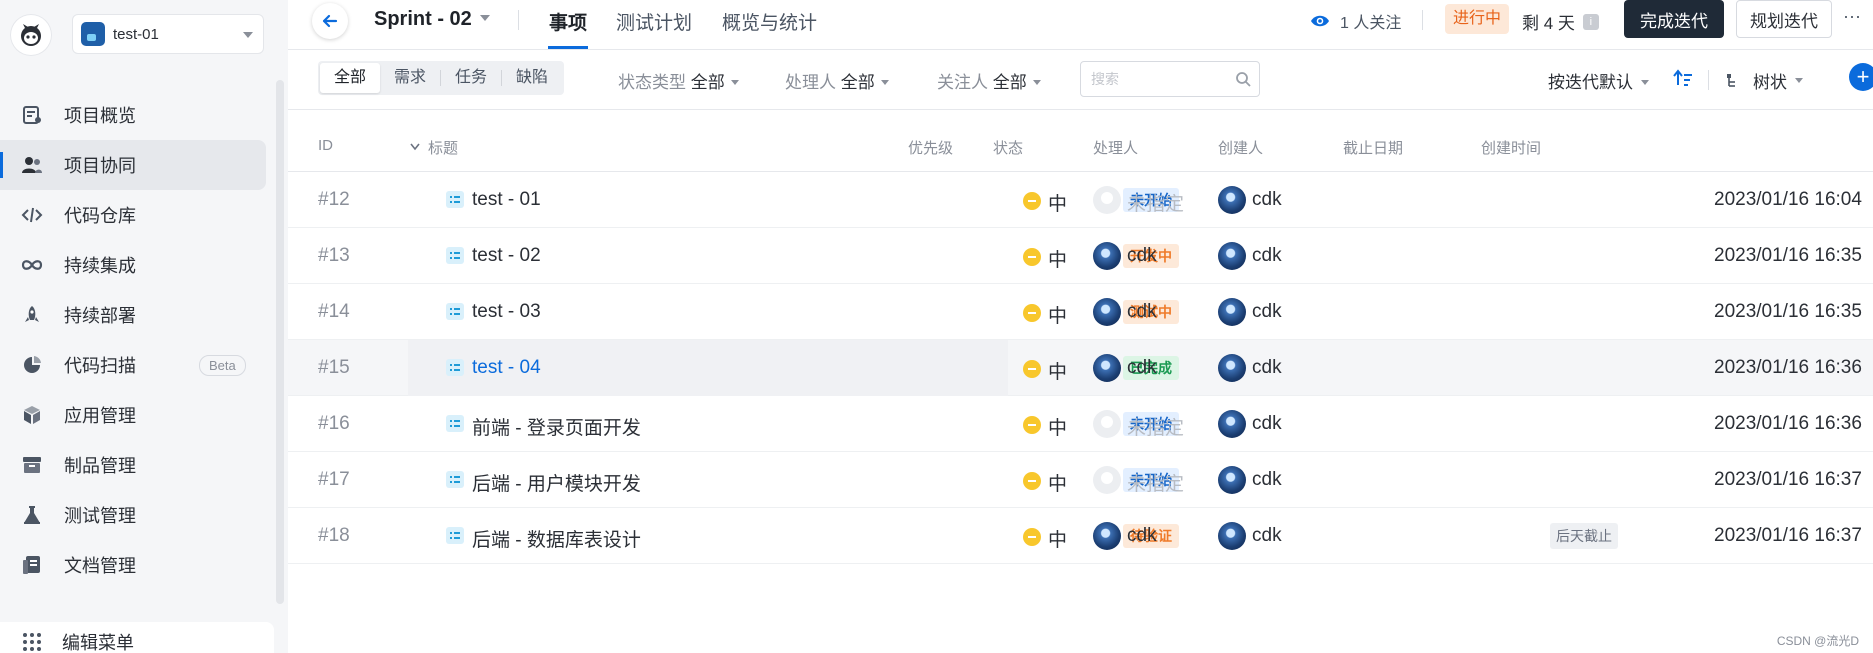 This screenshot has width=1873, height=653. What do you see at coordinates (1584, 536) in the screenshot?
I see `due-date-tag: 后天截止` at bounding box center [1584, 536].